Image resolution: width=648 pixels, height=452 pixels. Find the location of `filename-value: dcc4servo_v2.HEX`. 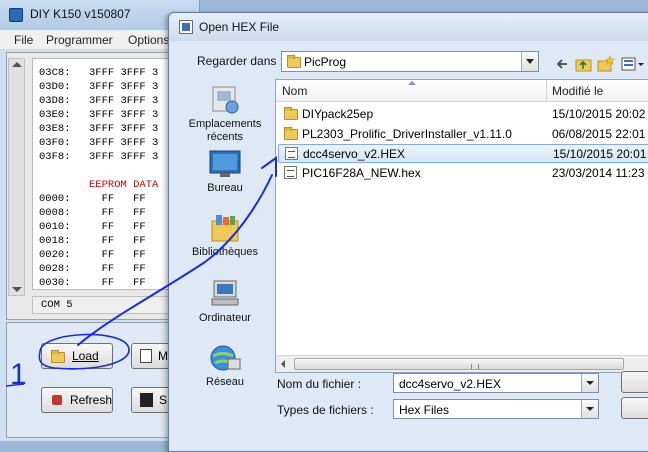

filename-value: dcc4servo_v2.HEX is located at coordinates (450, 384).